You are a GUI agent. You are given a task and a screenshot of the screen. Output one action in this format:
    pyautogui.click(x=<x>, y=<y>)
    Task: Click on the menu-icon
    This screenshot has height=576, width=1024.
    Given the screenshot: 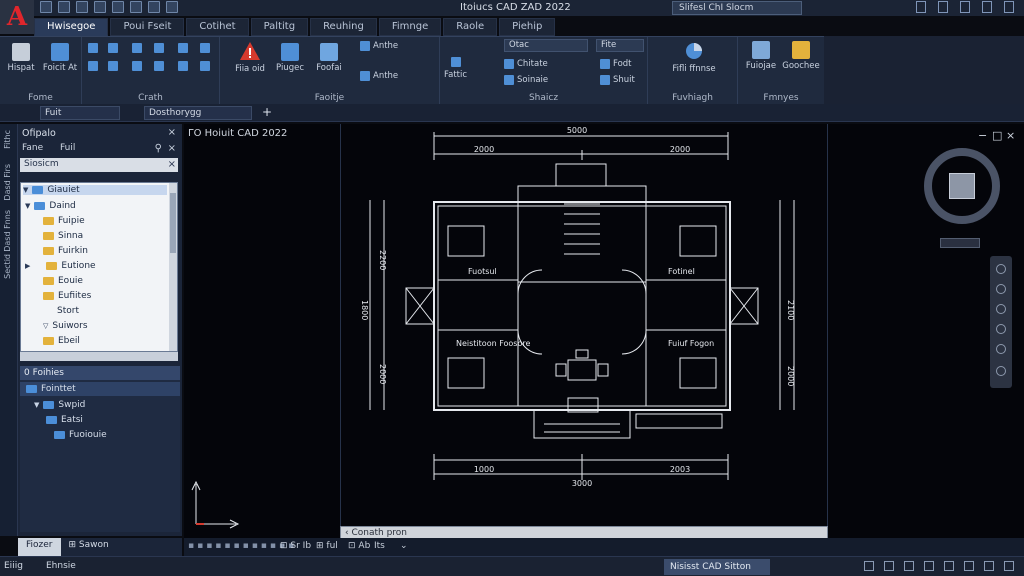 What is the action you would take?
    pyautogui.click(x=1009, y=566)
    